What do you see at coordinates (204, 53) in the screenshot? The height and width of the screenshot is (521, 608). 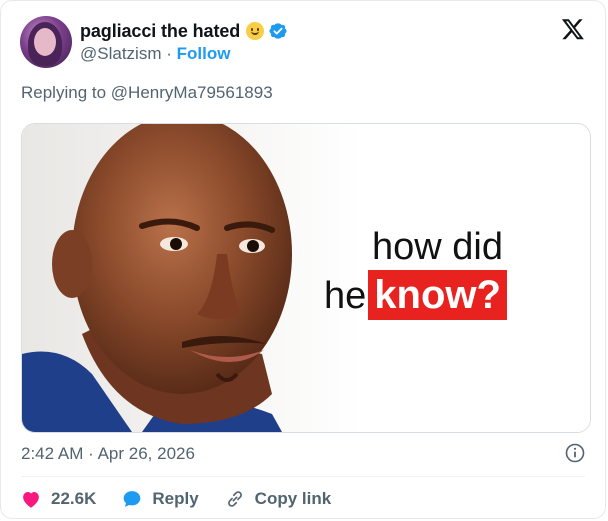 I see `follow-button: Follow` at bounding box center [204, 53].